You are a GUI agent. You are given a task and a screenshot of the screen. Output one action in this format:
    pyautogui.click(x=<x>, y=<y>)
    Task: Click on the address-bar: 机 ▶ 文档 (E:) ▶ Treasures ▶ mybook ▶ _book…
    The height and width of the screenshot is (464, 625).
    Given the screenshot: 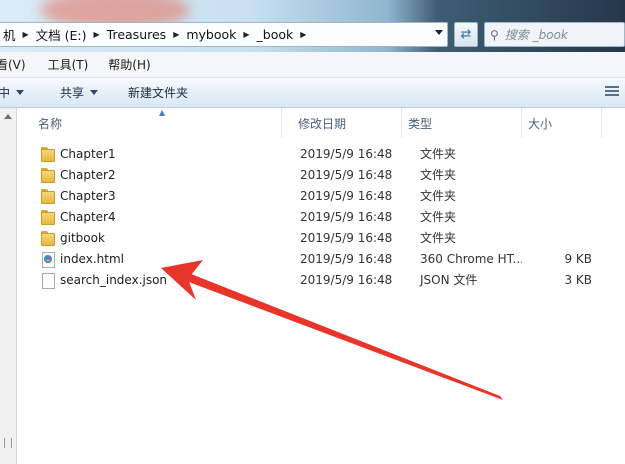 What is the action you would take?
    pyautogui.click(x=224, y=34)
    